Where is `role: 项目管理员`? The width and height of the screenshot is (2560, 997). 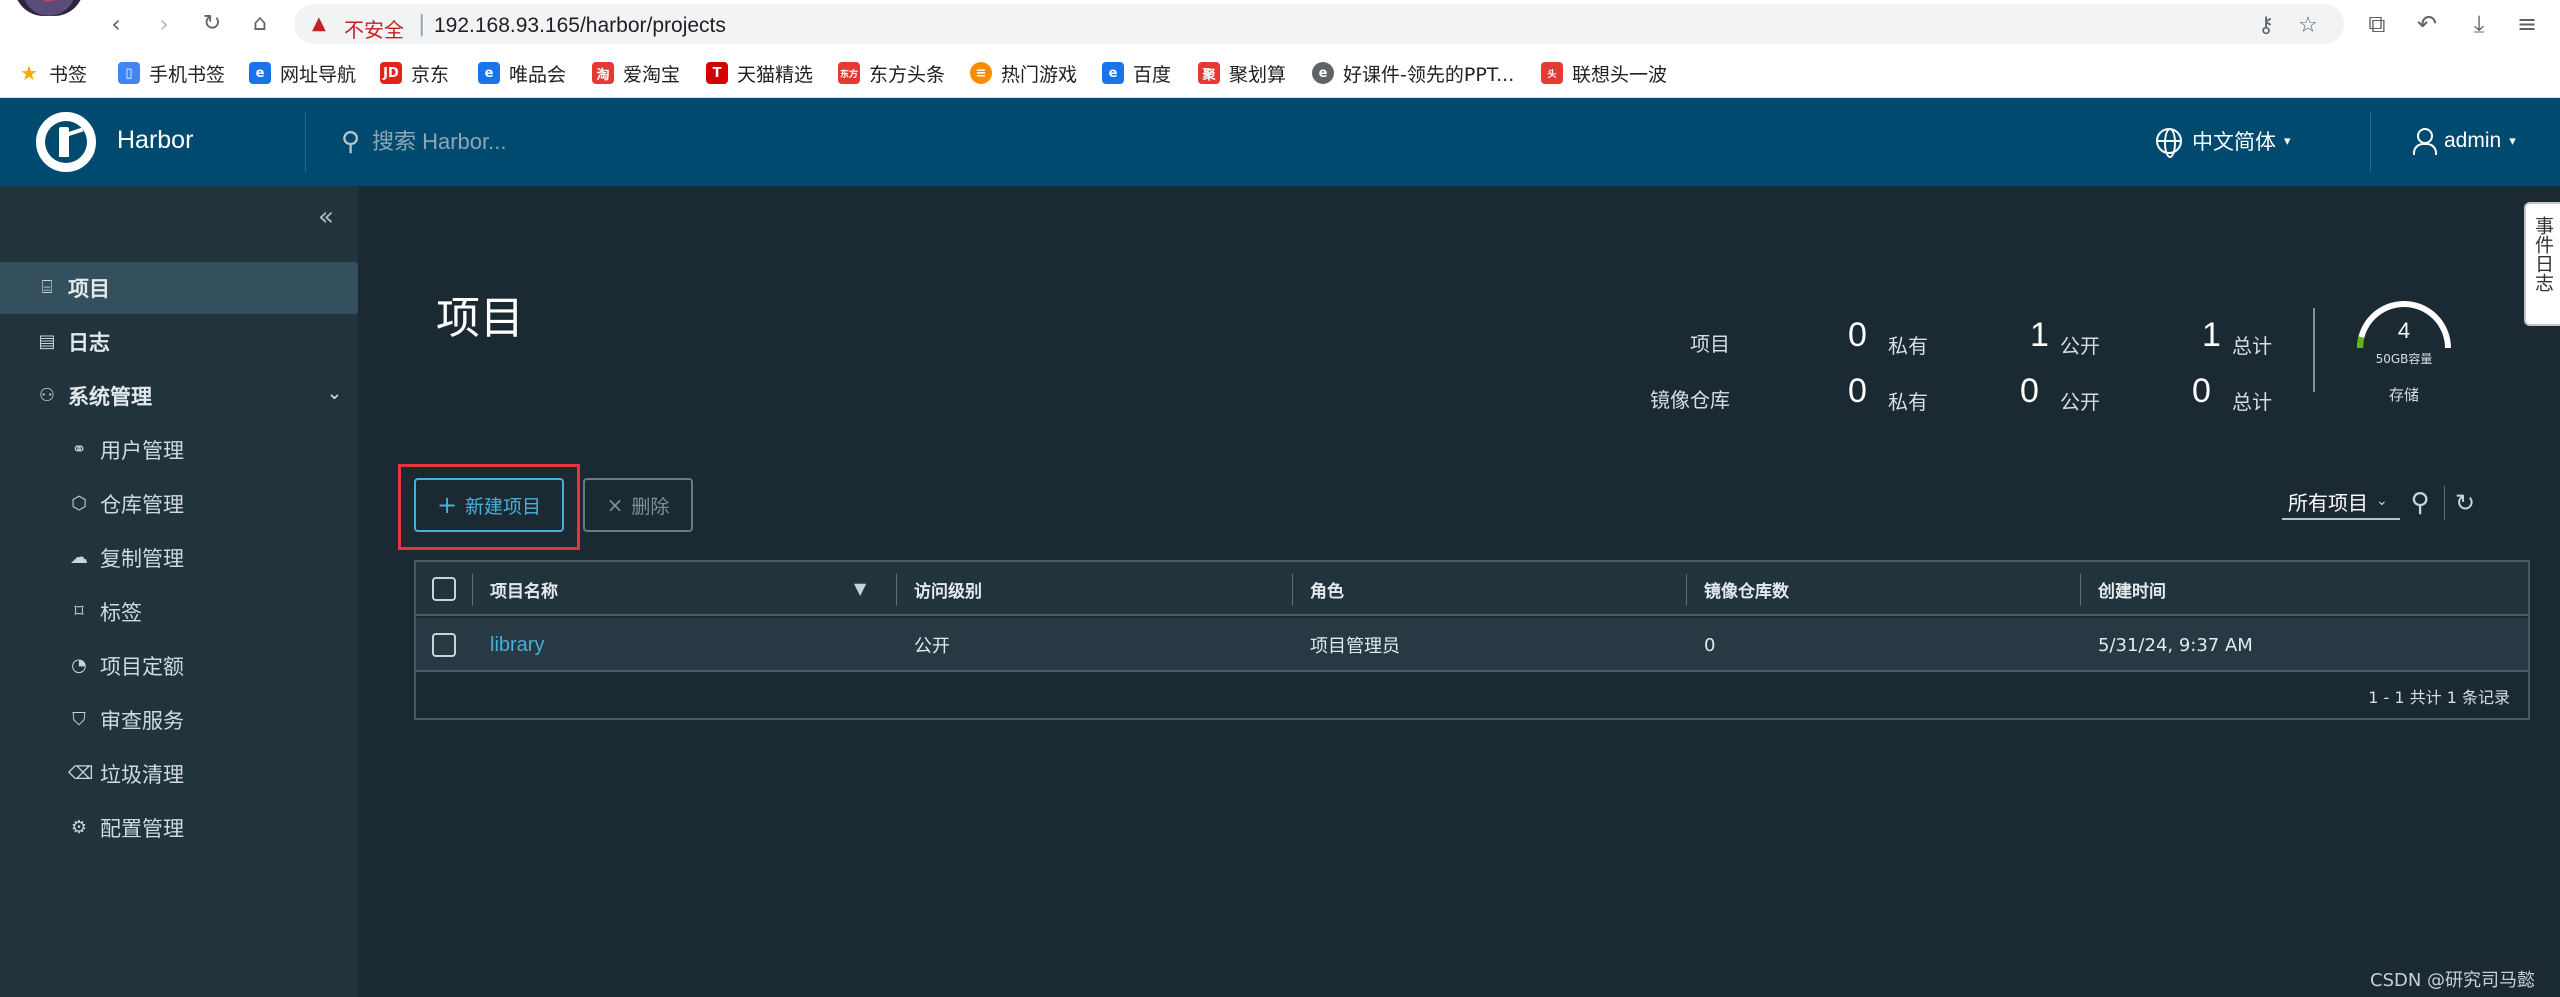 role: 项目管理员 is located at coordinates (1355, 646).